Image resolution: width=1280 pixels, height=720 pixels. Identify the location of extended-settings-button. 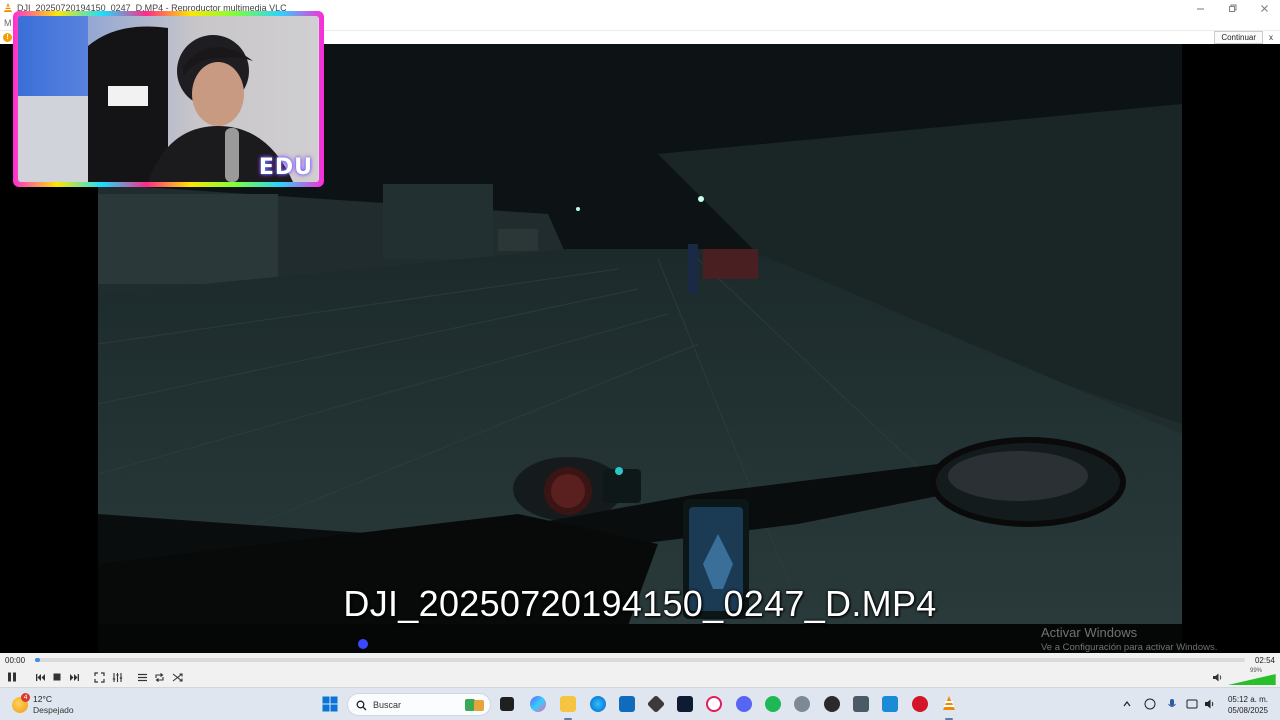
(117, 677).